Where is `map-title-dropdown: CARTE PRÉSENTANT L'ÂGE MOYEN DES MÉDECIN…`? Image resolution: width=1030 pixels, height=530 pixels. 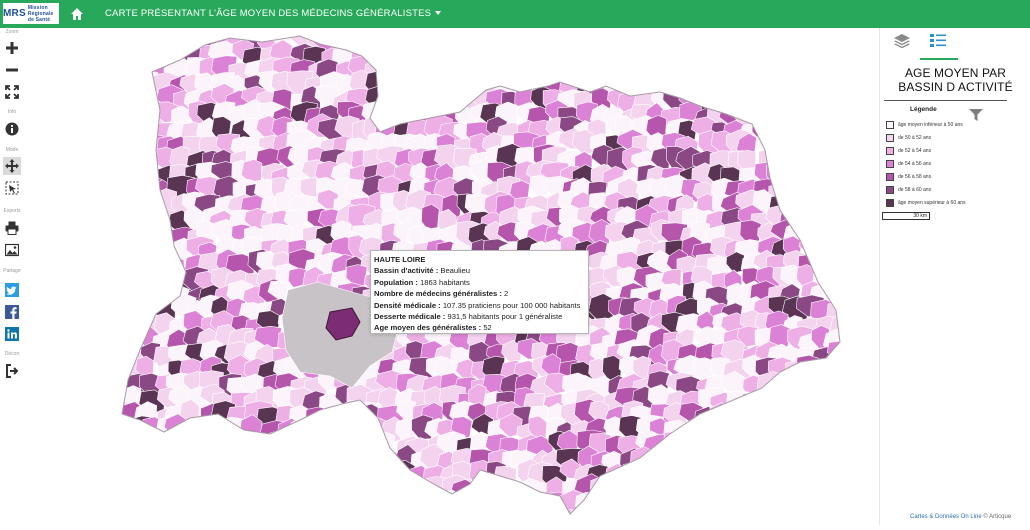
map-title-dropdown: CARTE PRÉSENTANT L'ÂGE MOYEN DES MÉDECIN… is located at coordinates (273, 13).